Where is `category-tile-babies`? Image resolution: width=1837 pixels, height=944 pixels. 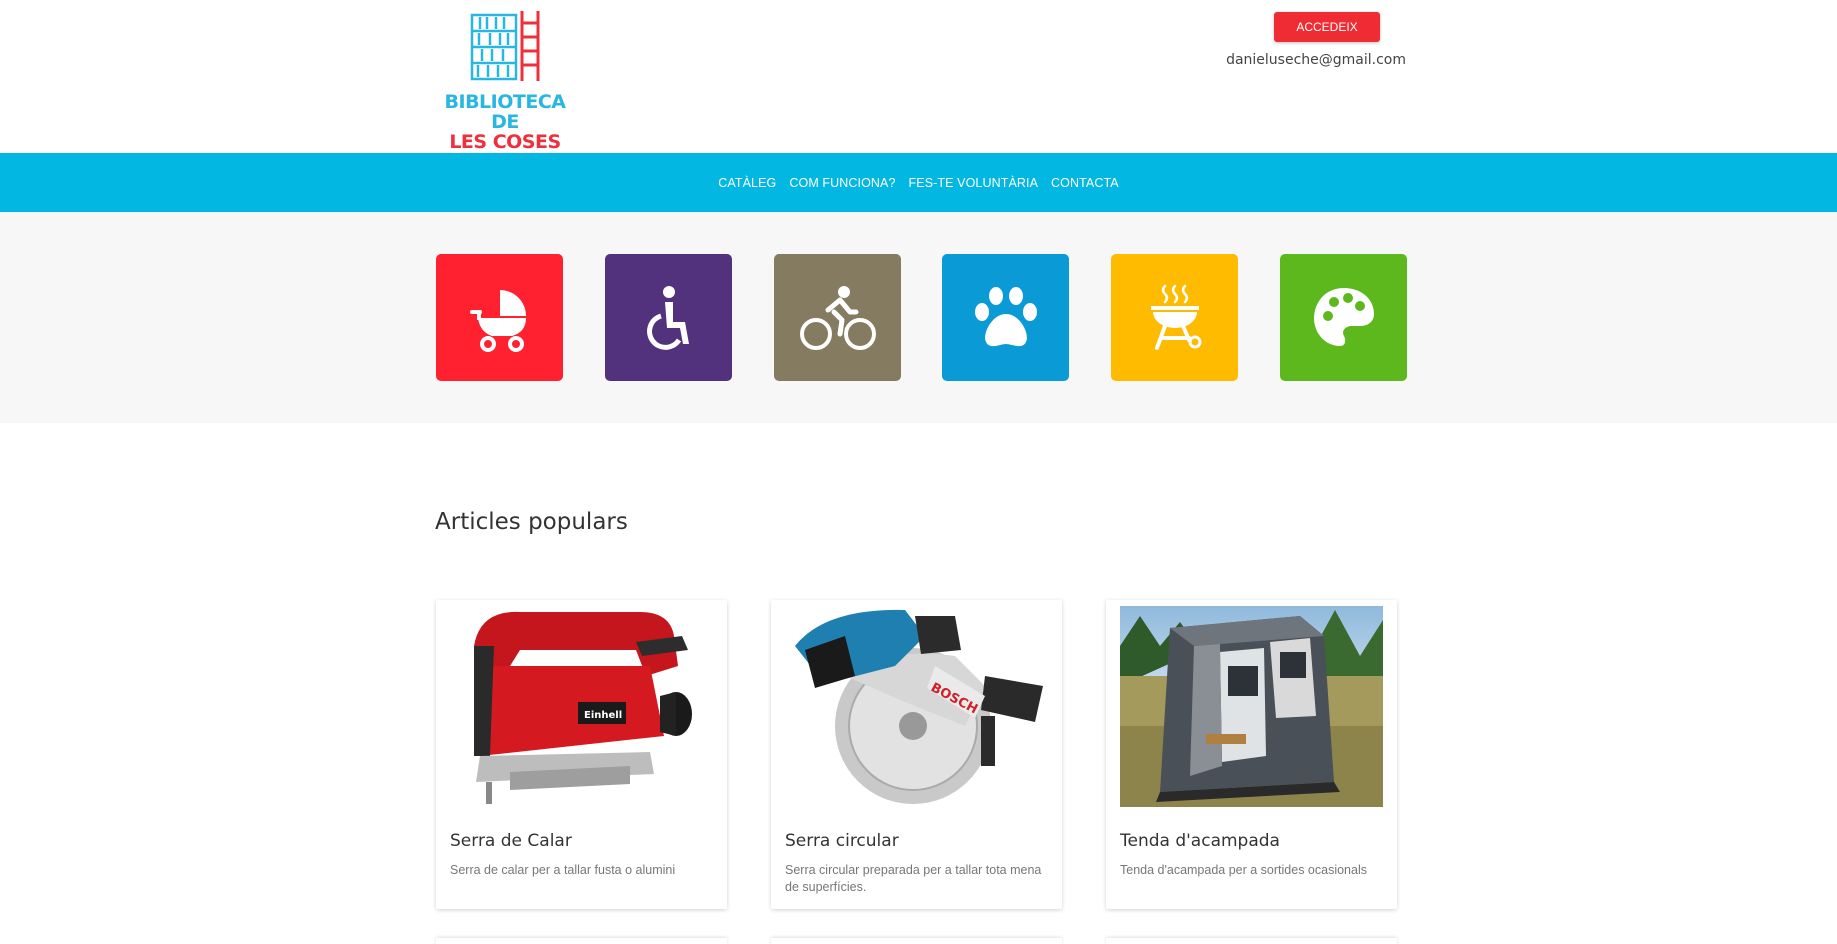 category-tile-babies is located at coordinates (499, 317).